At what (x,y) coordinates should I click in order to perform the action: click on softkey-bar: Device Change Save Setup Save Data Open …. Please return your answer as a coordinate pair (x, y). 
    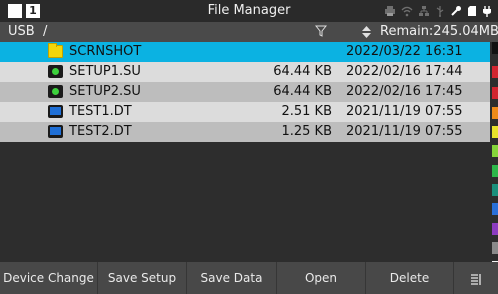
    Looking at the image, I should click on (249, 278).